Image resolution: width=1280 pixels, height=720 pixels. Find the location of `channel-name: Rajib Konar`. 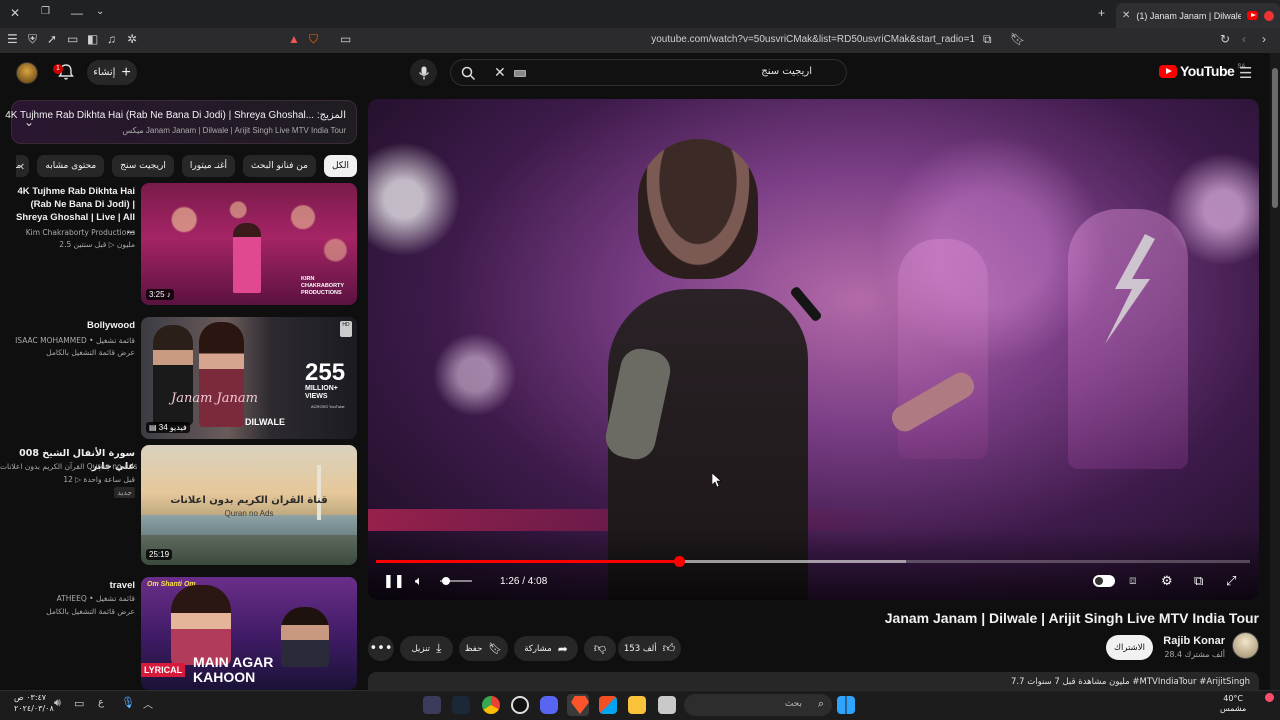

channel-name: Rajib Konar is located at coordinates (1194, 641).